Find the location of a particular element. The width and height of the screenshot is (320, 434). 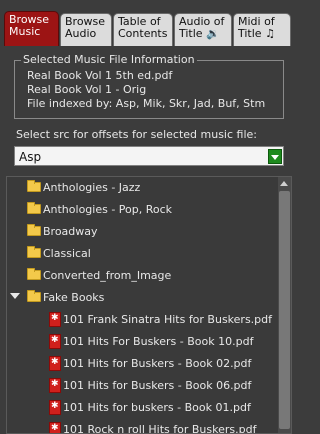

scroll-up-arrow-icon is located at coordinates (284, 183).